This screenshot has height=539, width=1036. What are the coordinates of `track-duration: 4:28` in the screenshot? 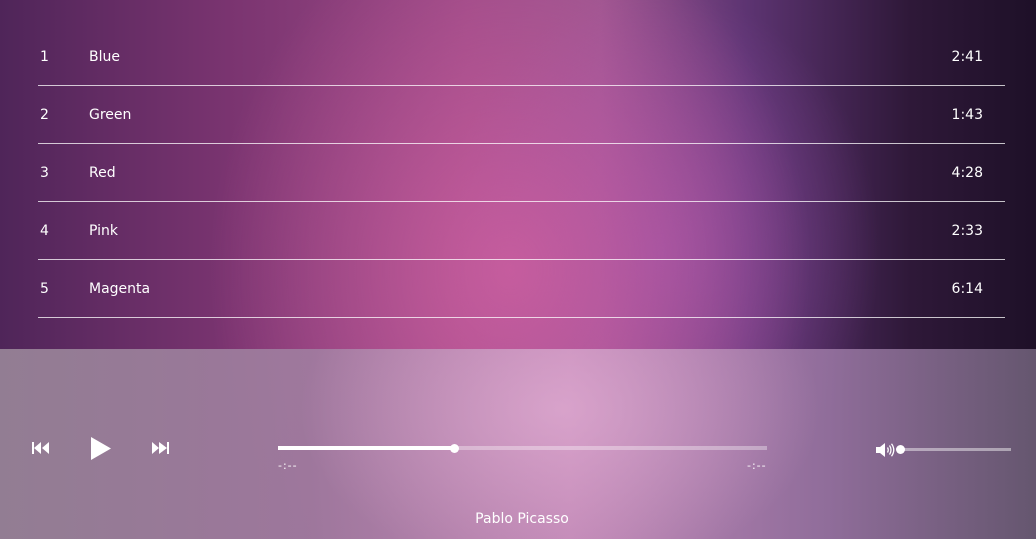 It's located at (967, 173).